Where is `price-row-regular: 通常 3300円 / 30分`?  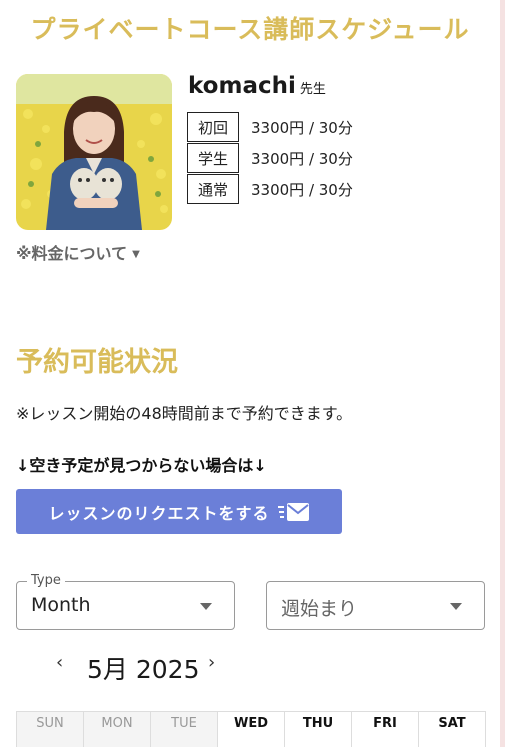
price-row-regular: 通常 3300円 / 30分 is located at coordinates (270, 189).